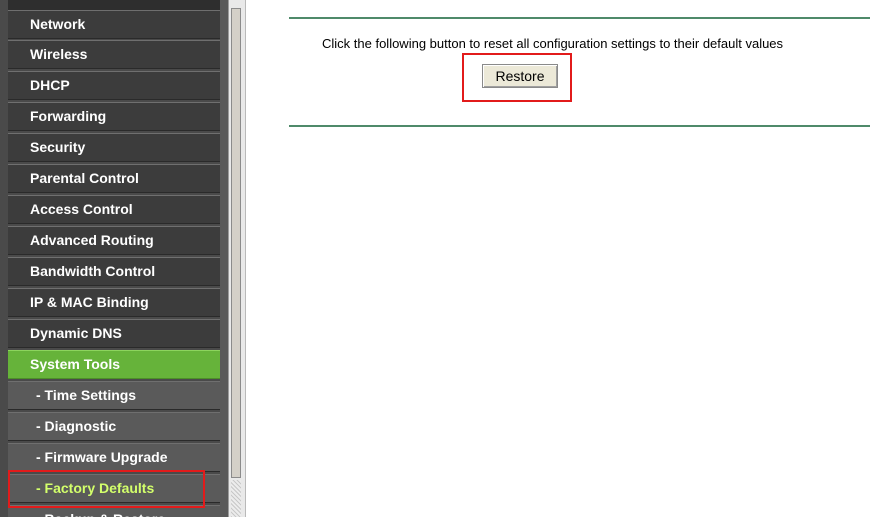 The image size is (870, 517). What do you see at coordinates (114, 5) in the screenshot?
I see `sidebar-top-bar` at bounding box center [114, 5].